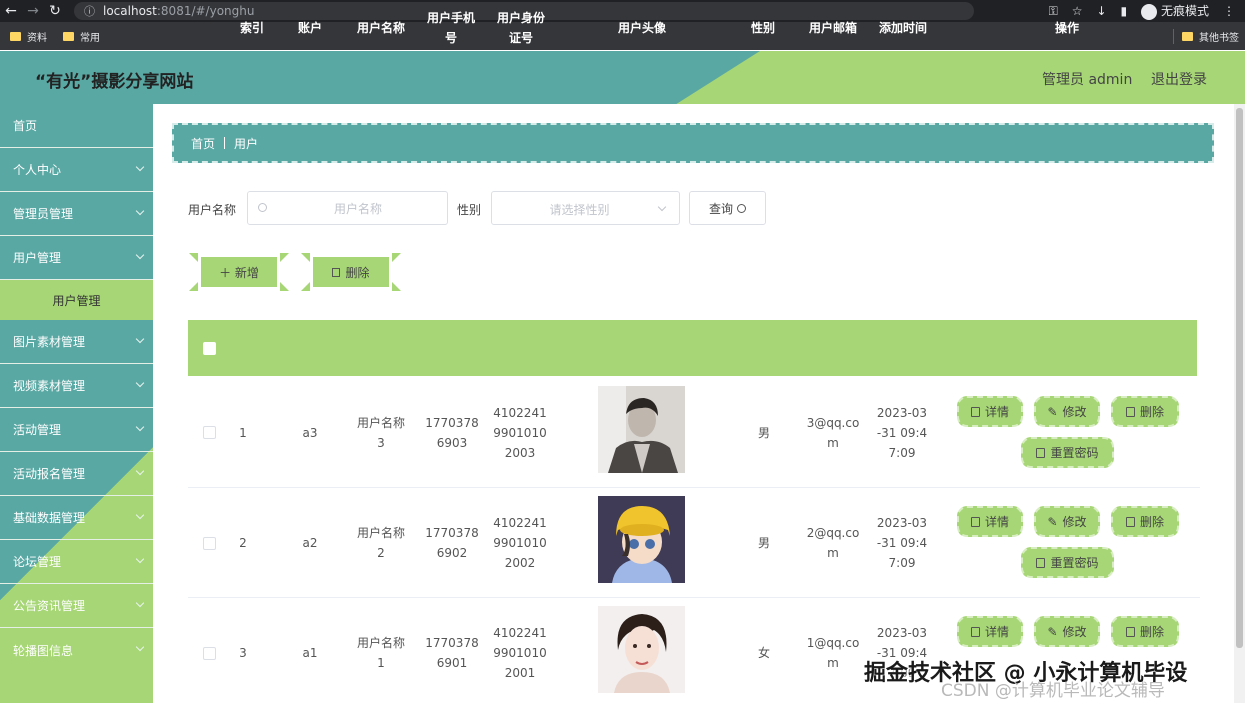 This screenshot has width=1245, height=703. What do you see at coordinates (1206, 36) in the screenshot?
I see `other-bookmarks: 其他书签` at bounding box center [1206, 36].